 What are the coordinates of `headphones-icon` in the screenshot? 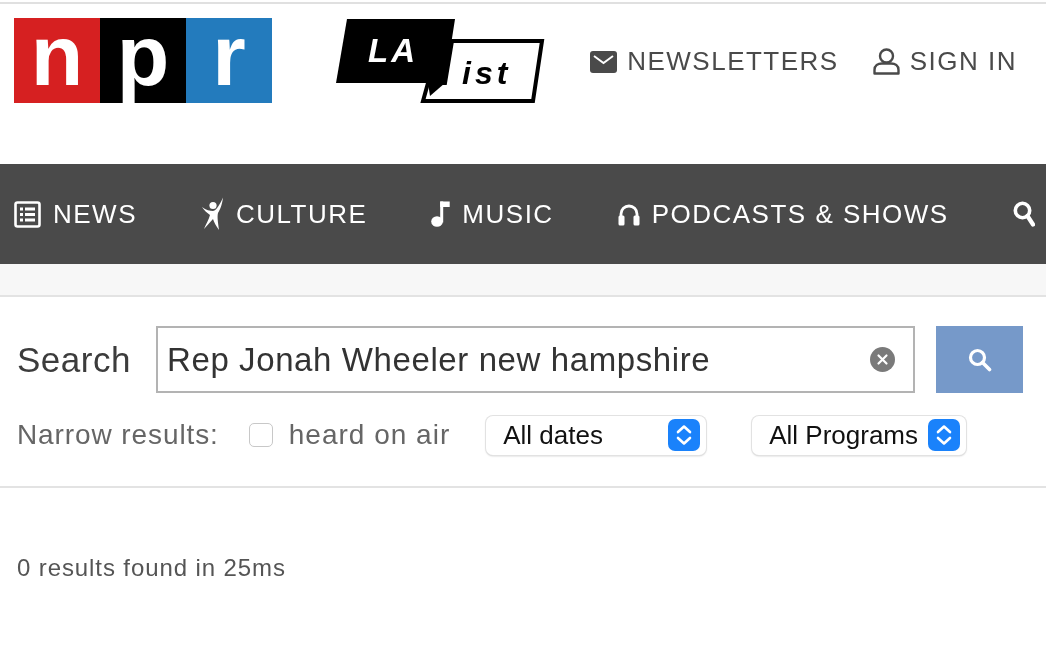 It's located at (628, 214).